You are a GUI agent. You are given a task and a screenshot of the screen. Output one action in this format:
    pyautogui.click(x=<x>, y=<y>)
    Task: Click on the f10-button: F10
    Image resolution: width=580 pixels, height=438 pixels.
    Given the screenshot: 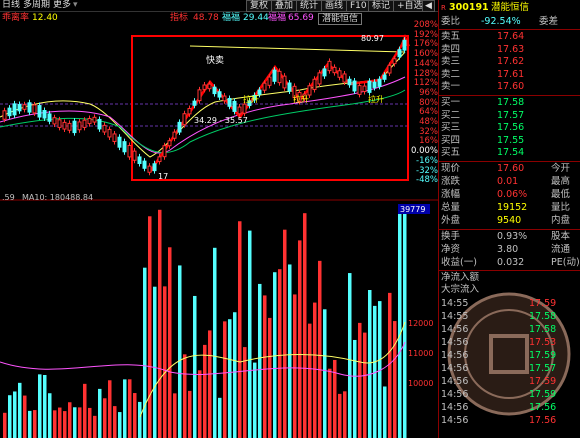 What is the action you would take?
    pyautogui.click(x=358, y=6)
    